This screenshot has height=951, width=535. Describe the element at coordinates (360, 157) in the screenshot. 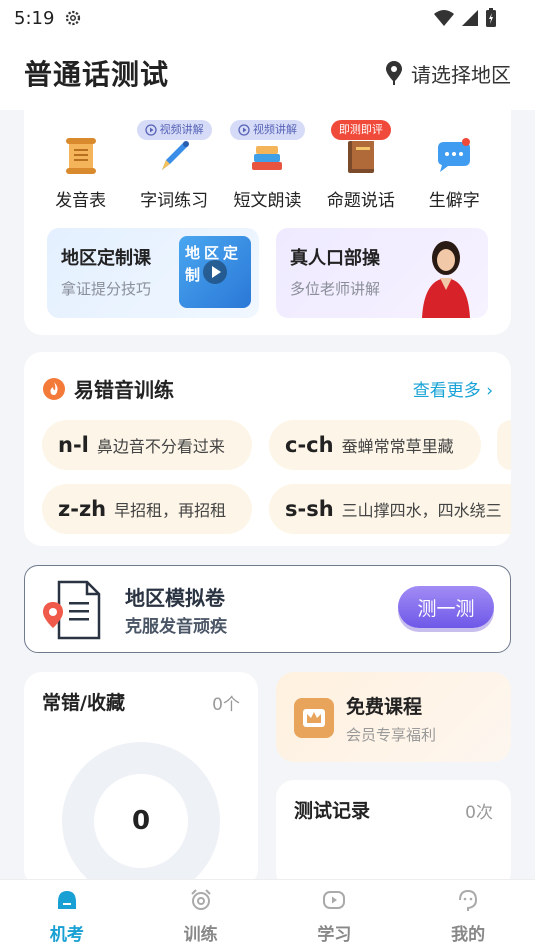

I see `book-icon` at that location.